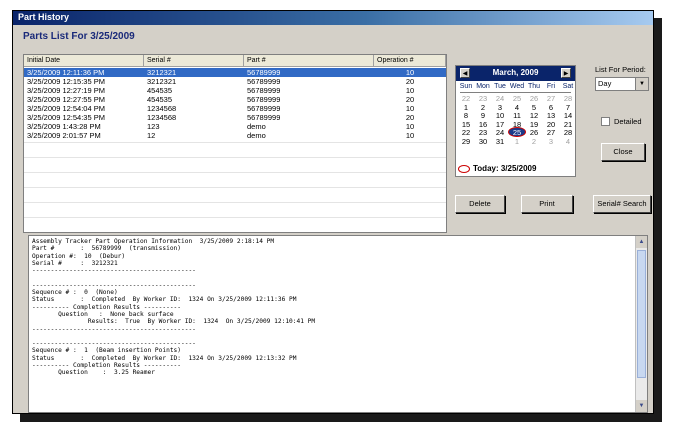 The height and width of the screenshot is (434, 673). Describe the element at coordinates (500, 141) in the screenshot. I see `calendar-day: 31` at that location.